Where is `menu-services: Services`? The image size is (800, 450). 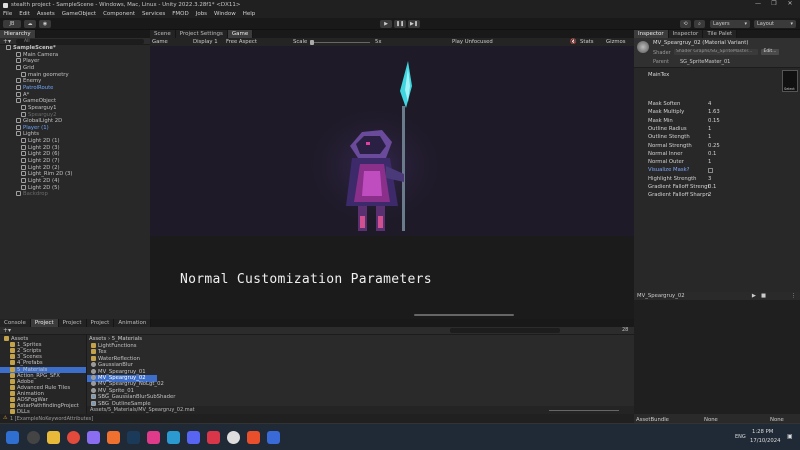 menu-services: Services is located at coordinates (153, 14).